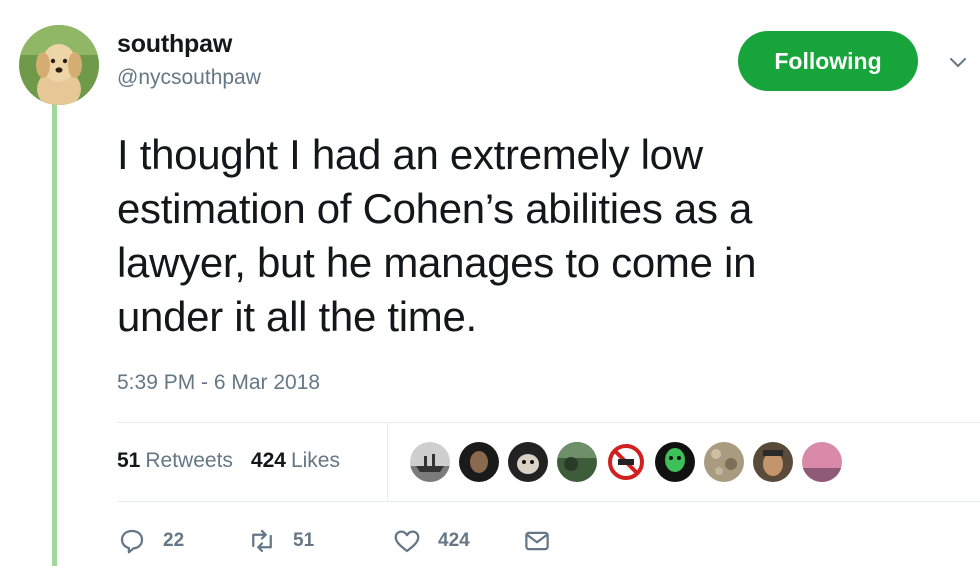 The image size is (980, 566). I want to click on likes-label: Likes, so click(315, 460).